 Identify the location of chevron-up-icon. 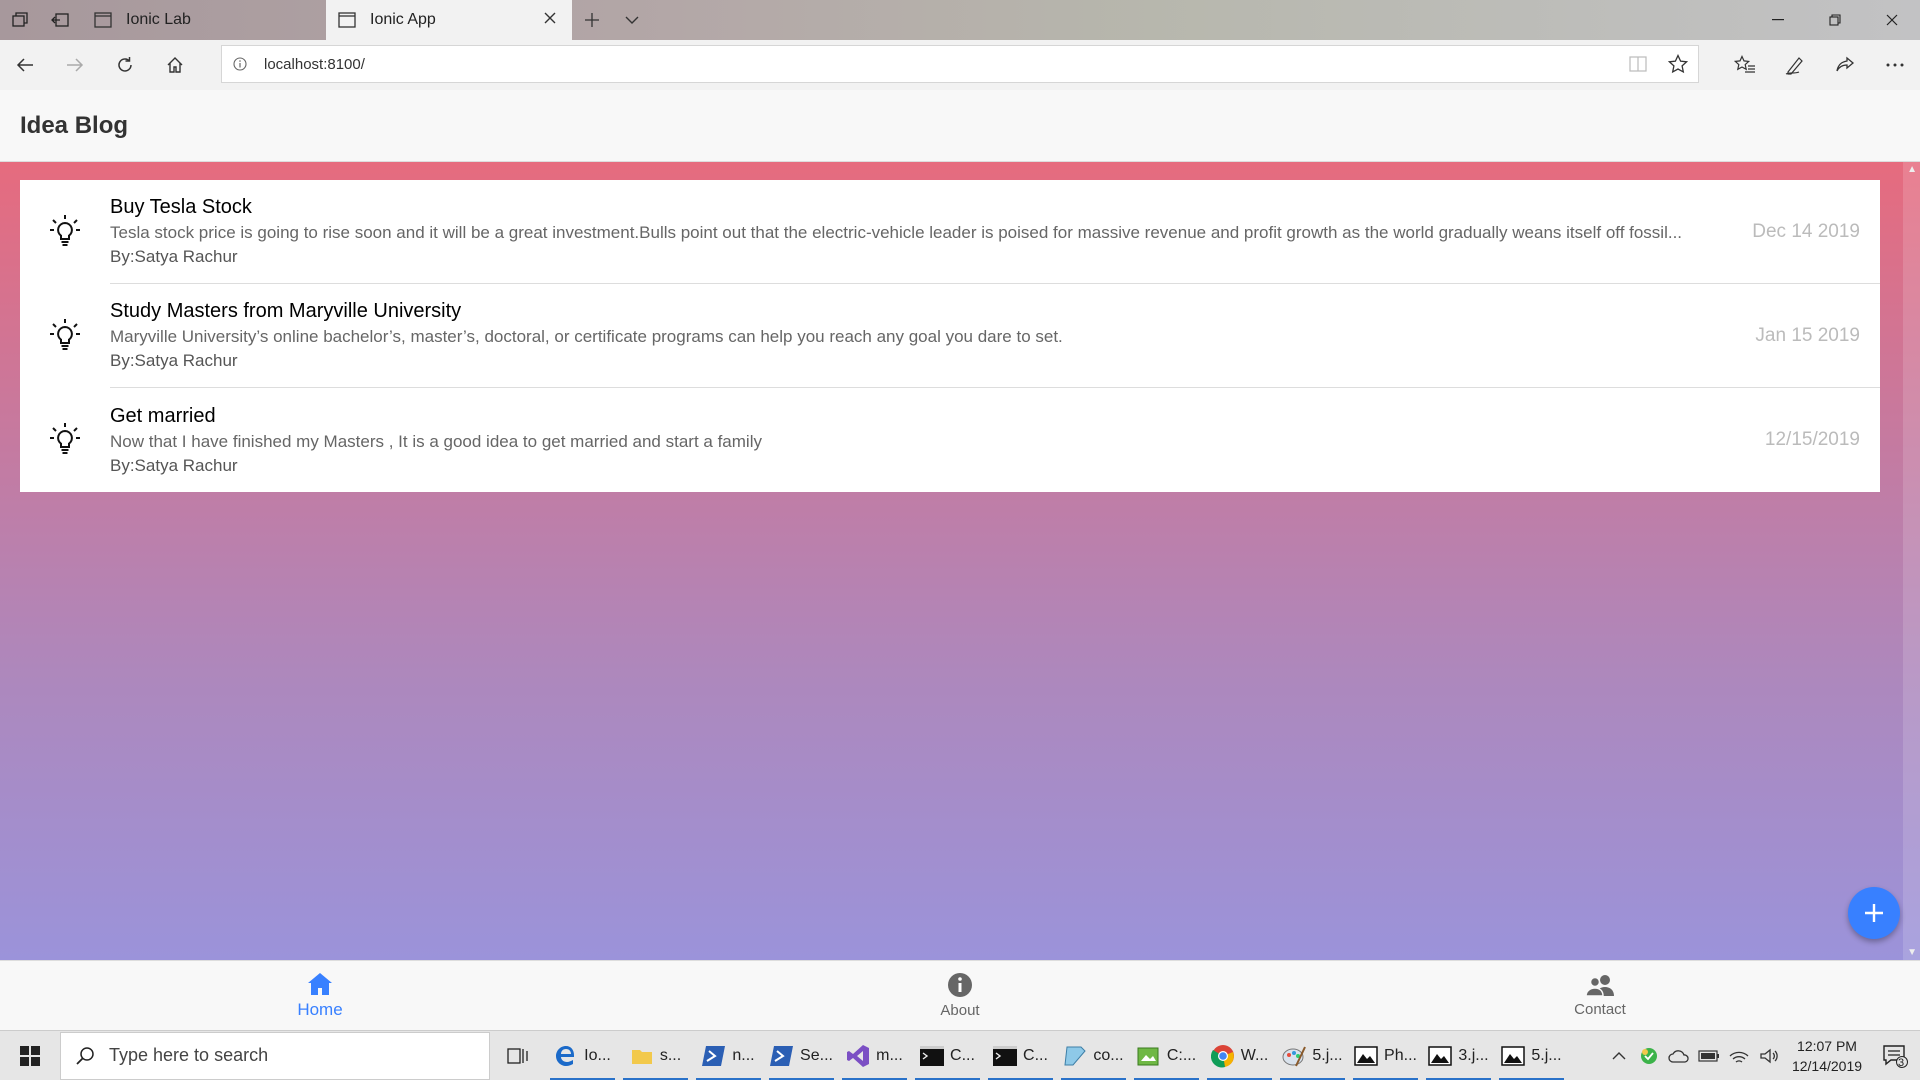
(1619, 1056).